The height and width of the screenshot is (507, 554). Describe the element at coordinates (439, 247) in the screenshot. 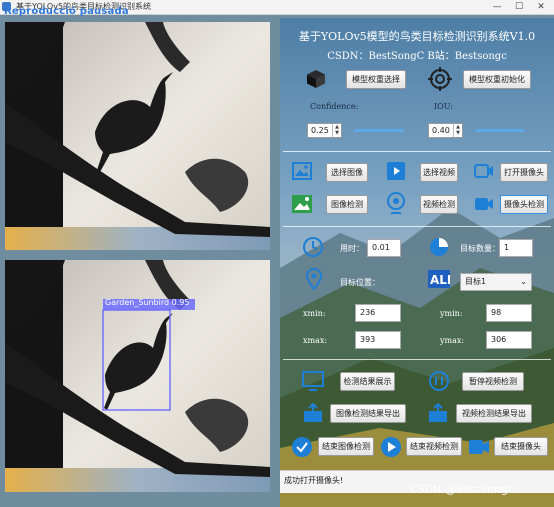

I see `pie-chart-icon` at that location.